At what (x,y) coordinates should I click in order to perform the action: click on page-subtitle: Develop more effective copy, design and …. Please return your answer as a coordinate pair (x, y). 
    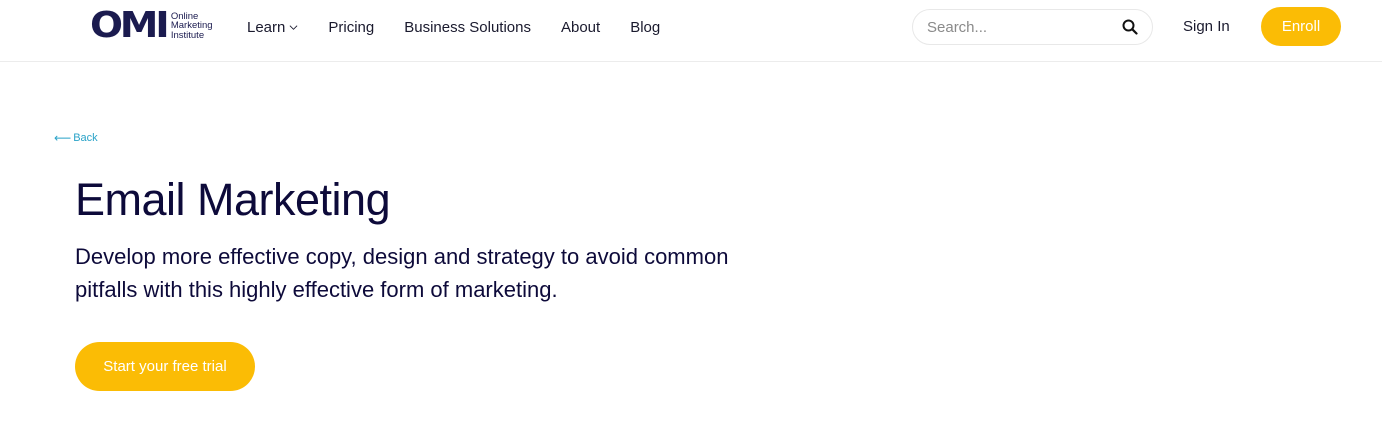
    Looking at the image, I should click on (402, 273).